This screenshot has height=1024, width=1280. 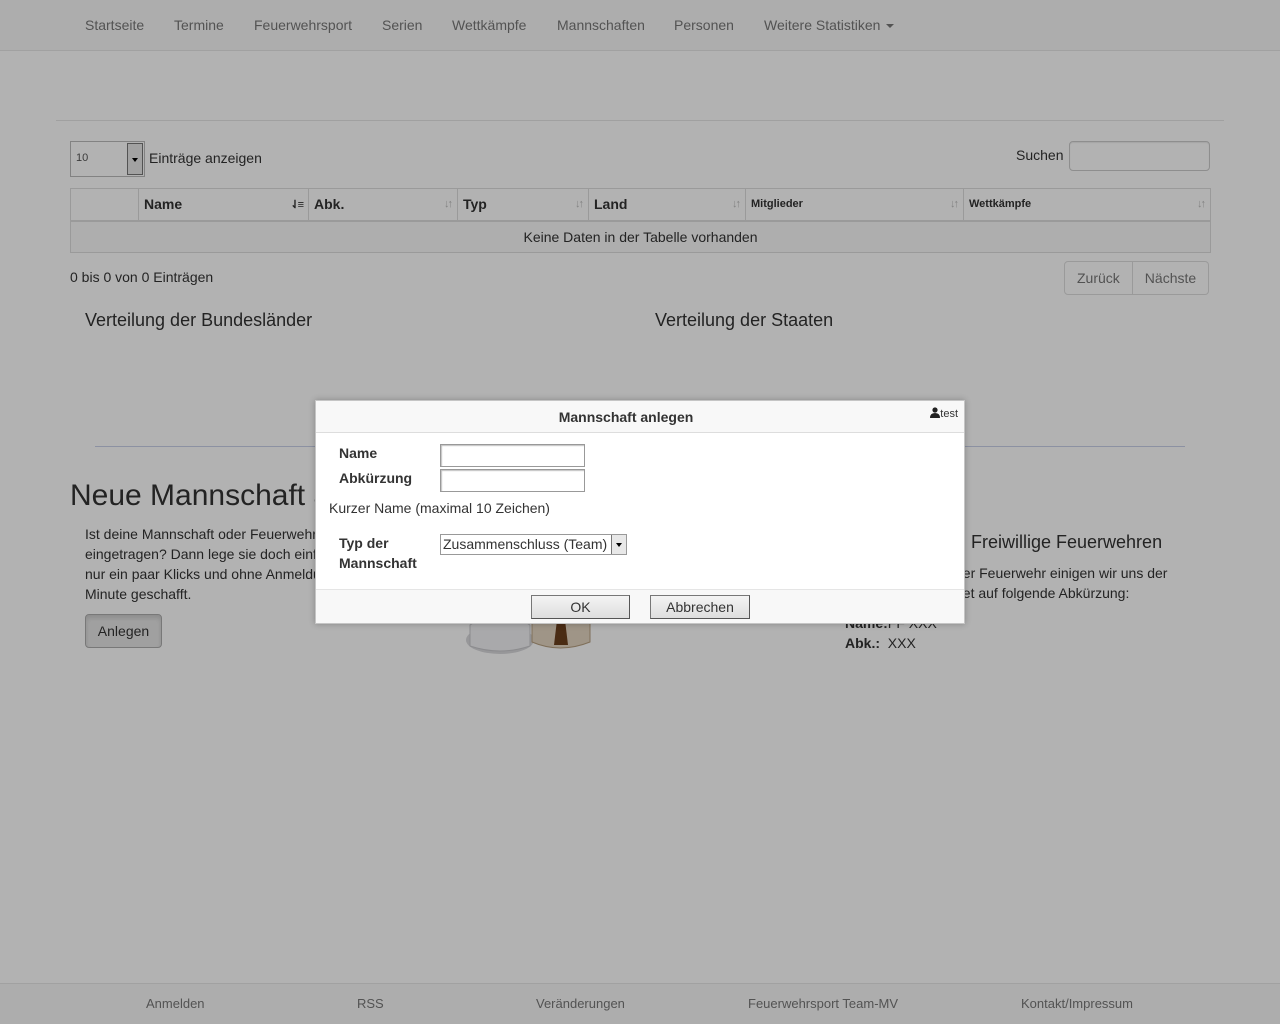 I want to click on ok-button: OK, so click(x=580, y=607).